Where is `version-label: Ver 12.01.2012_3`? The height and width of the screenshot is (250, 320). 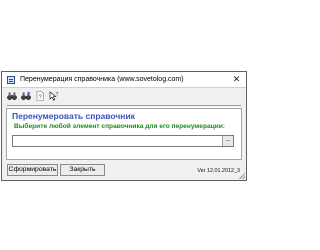
version-label: Ver 12.01.2012_3 is located at coordinates (218, 171).